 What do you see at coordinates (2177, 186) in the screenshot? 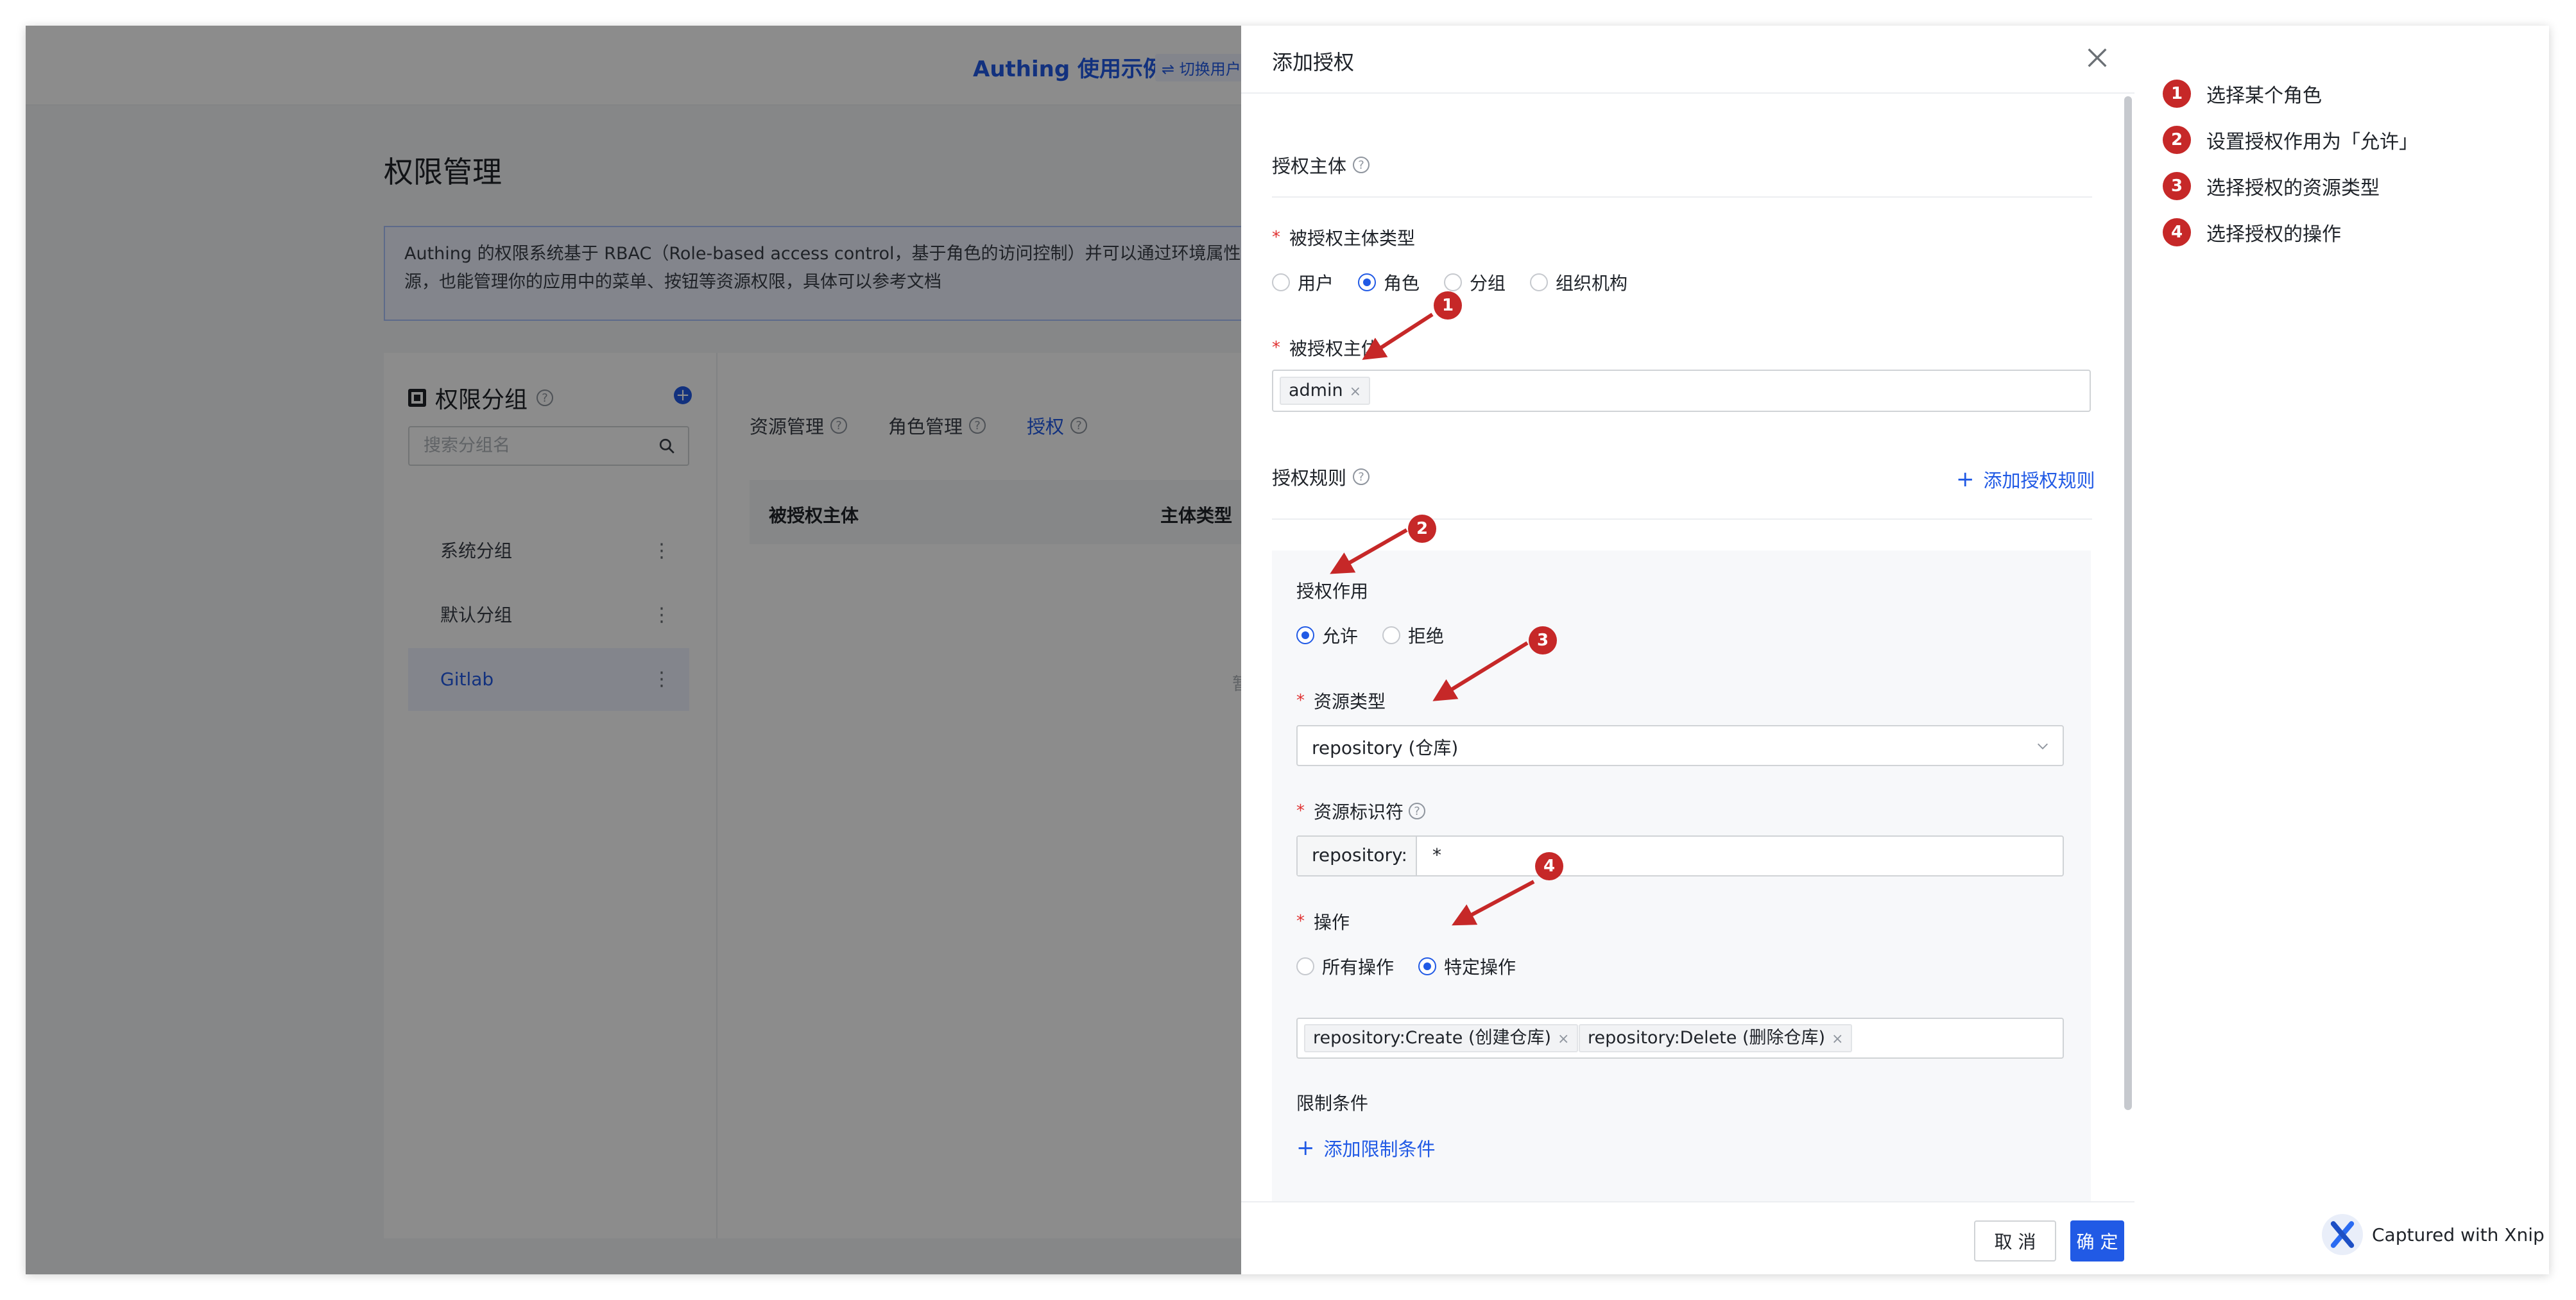
I see `step-badge: 3` at bounding box center [2177, 186].